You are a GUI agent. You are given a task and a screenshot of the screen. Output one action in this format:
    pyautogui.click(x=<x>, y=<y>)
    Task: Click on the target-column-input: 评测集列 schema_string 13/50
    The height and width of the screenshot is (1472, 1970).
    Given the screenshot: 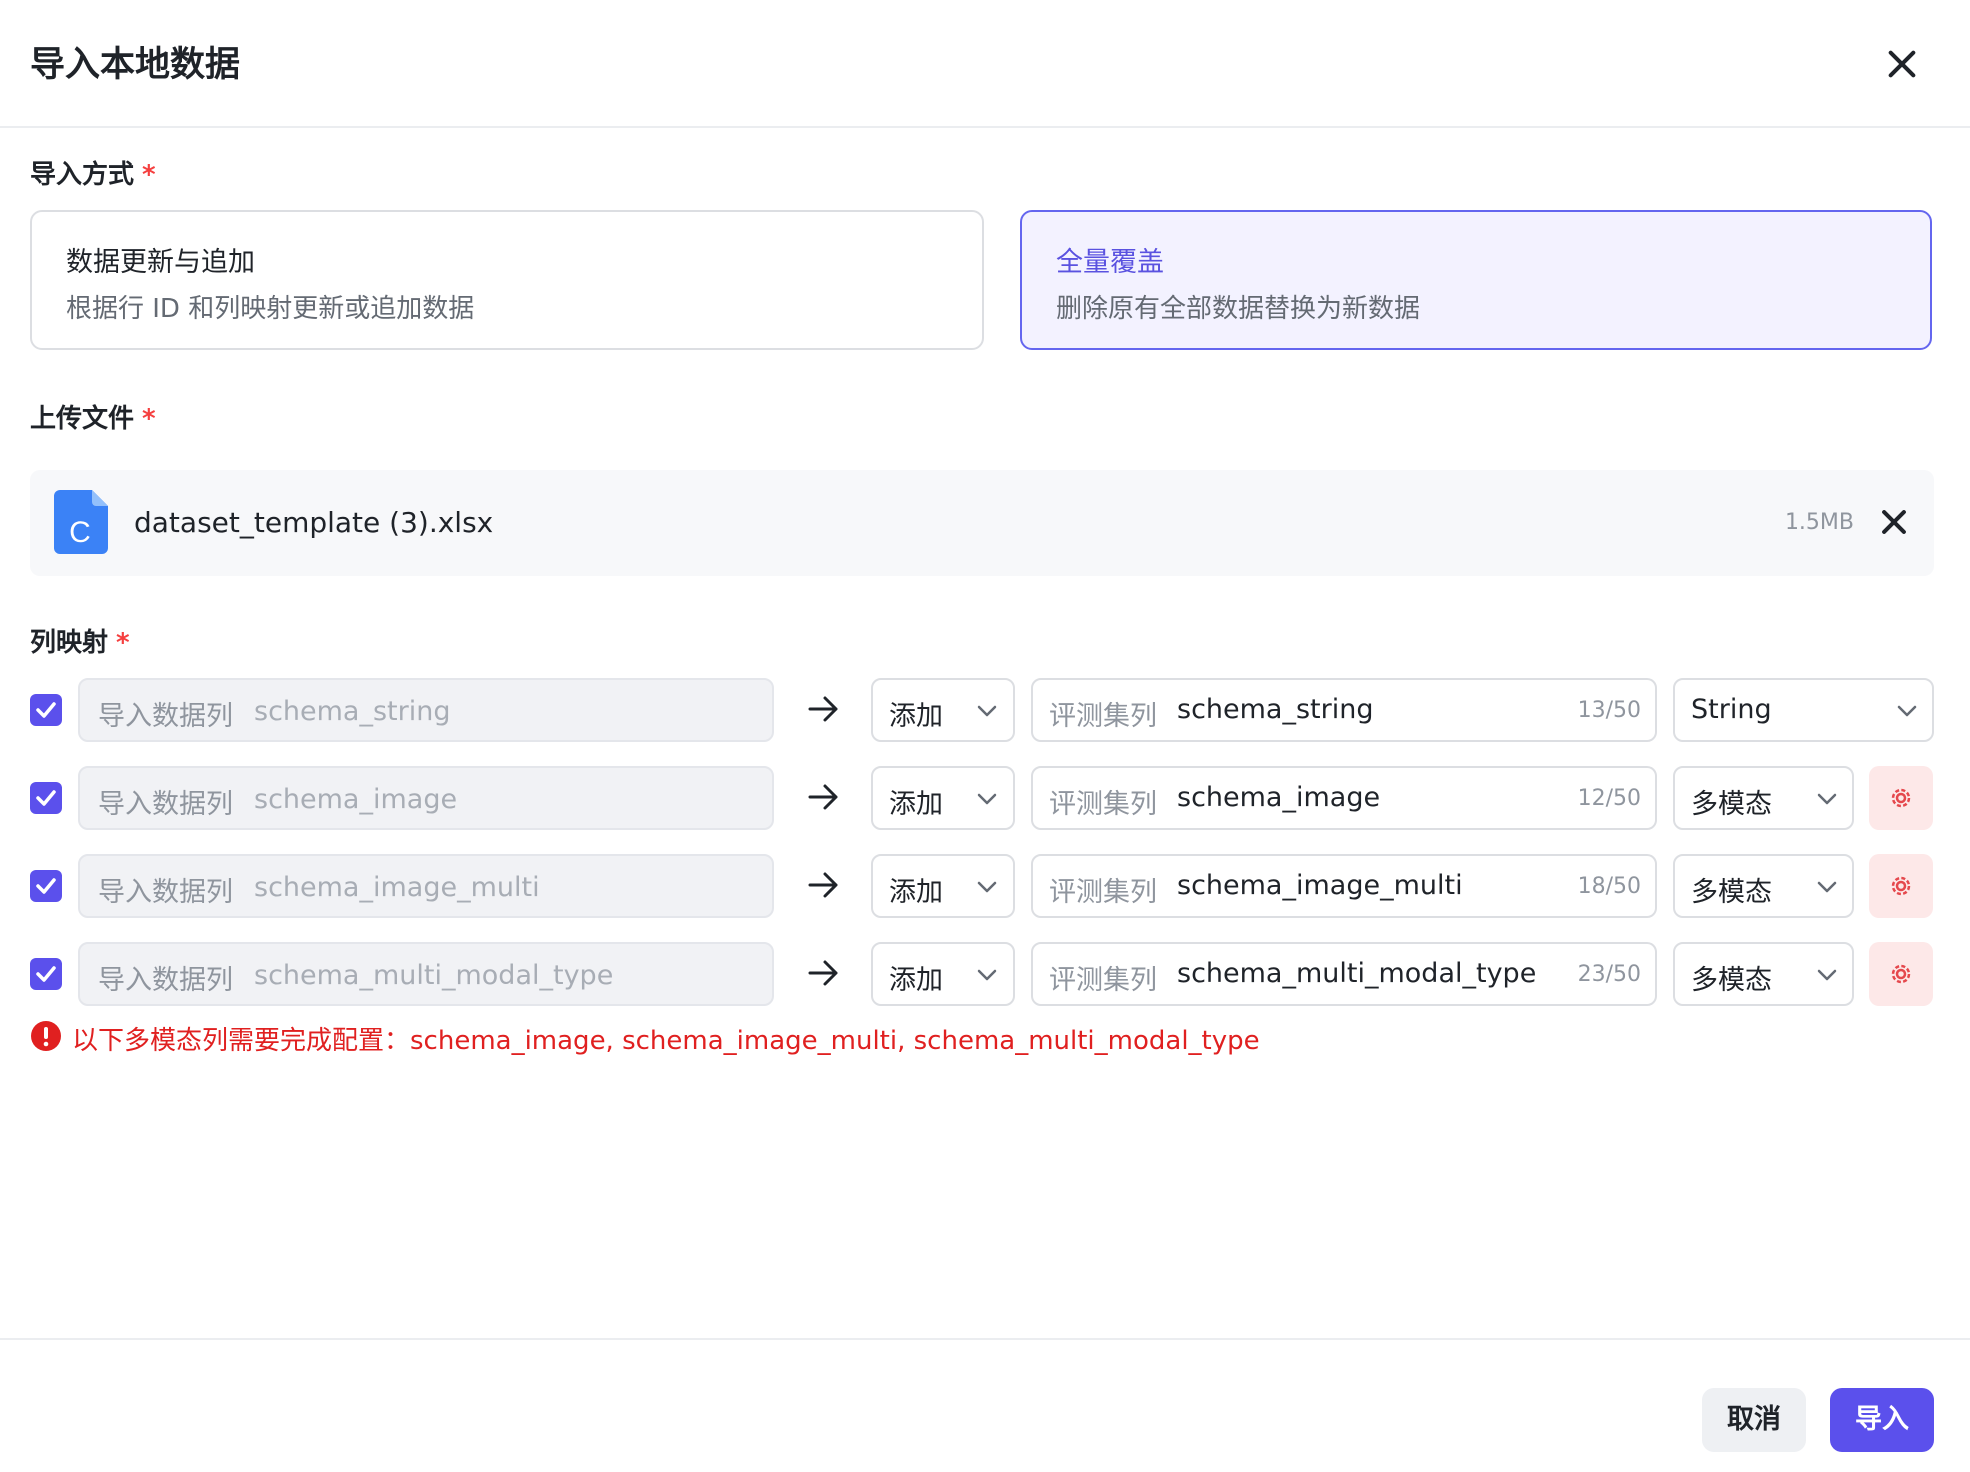 What is the action you would take?
    pyautogui.click(x=1344, y=710)
    